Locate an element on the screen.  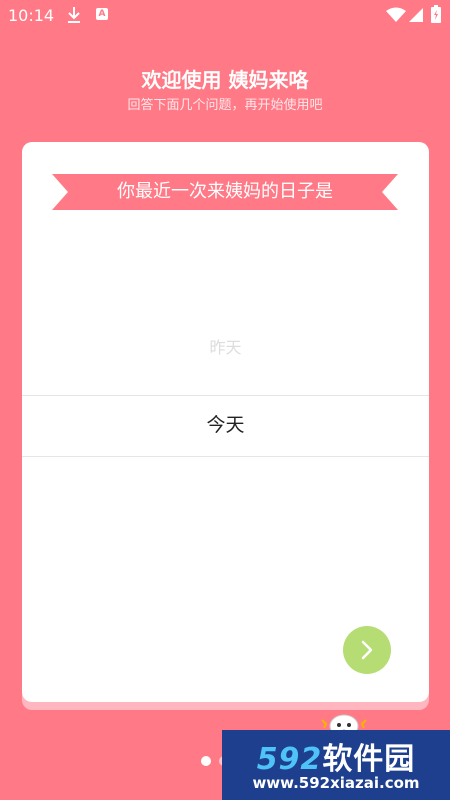
picker-divider-bottom is located at coordinates (225, 456).